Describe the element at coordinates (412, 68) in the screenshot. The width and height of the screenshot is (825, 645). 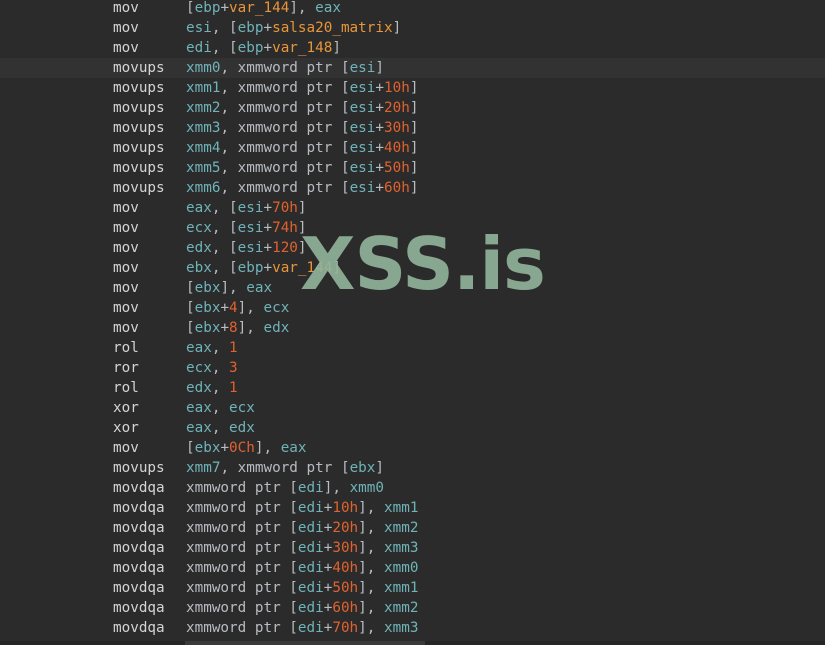
I see `instruction-line: movups xmm0, xmmword ptr [esi]` at that location.